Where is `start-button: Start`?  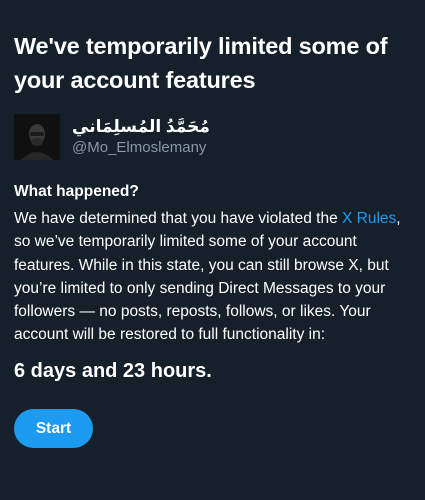 start-button: Start is located at coordinates (53, 428).